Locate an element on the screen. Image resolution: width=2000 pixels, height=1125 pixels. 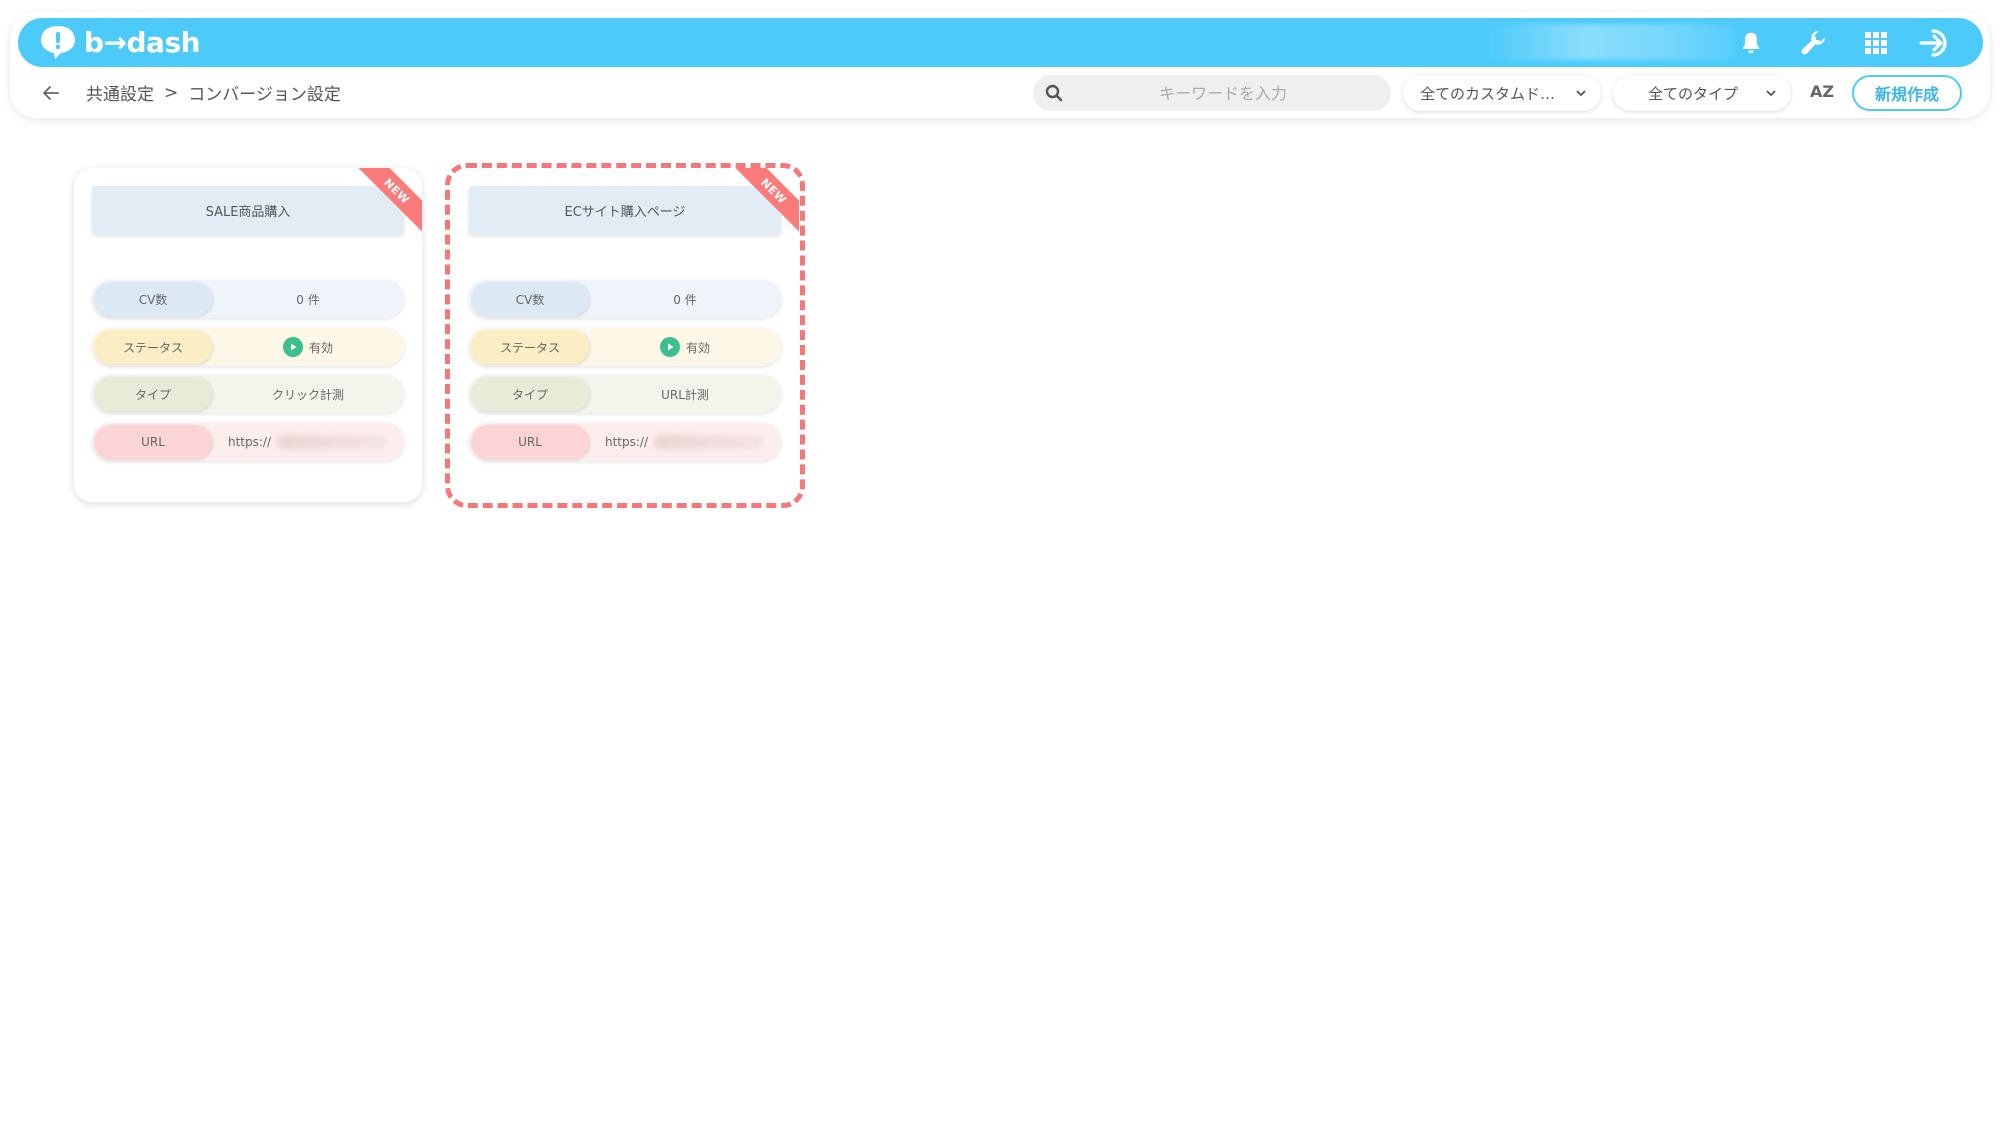
back-button is located at coordinates (51, 93).